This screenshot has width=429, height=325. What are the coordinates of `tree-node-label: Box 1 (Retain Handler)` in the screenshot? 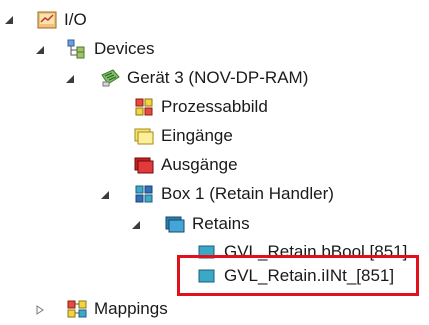 It's located at (247, 193).